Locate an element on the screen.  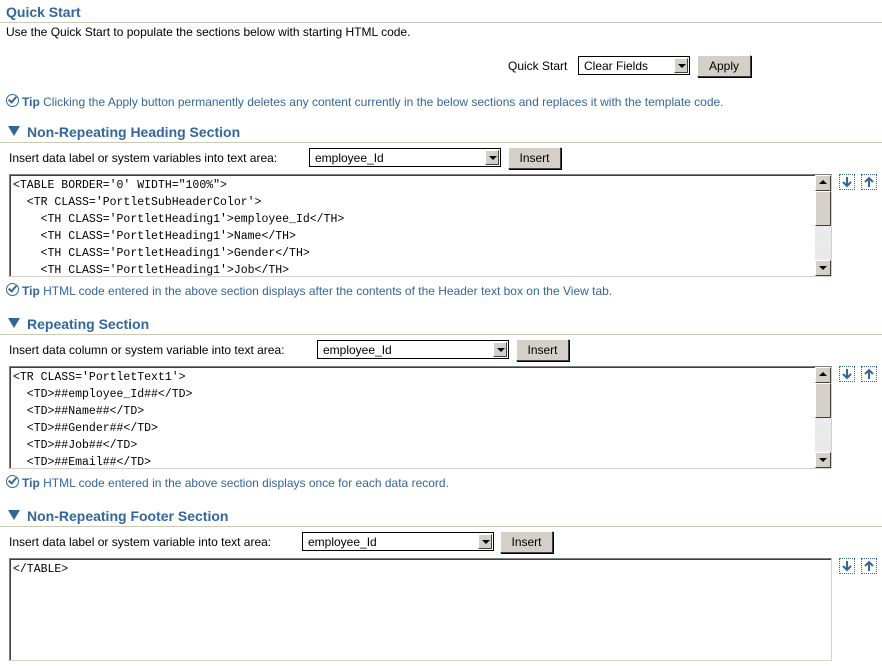
footer-variable-select-value: employee_Id is located at coordinates (342, 542).